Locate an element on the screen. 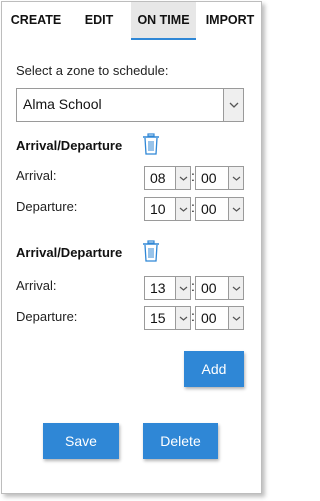 This screenshot has width=320, height=501. departure-hour-value: 15 is located at coordinates (158, 318).